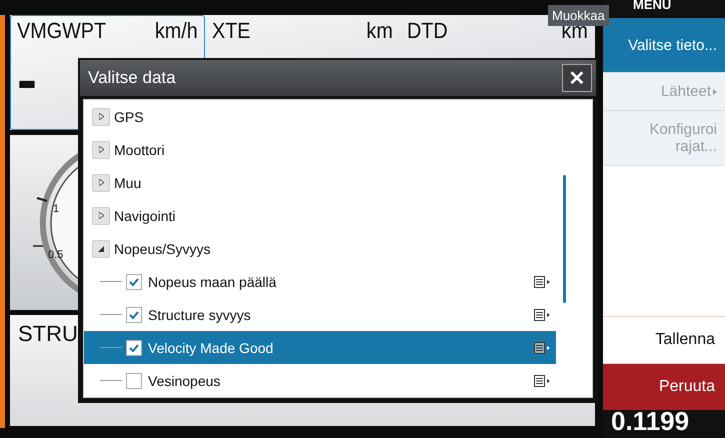  What do you see at coordinates (200, 314) in the screenshot?
I see `tree-item-label: Structure syvyys` at bounding box center [200, 314].